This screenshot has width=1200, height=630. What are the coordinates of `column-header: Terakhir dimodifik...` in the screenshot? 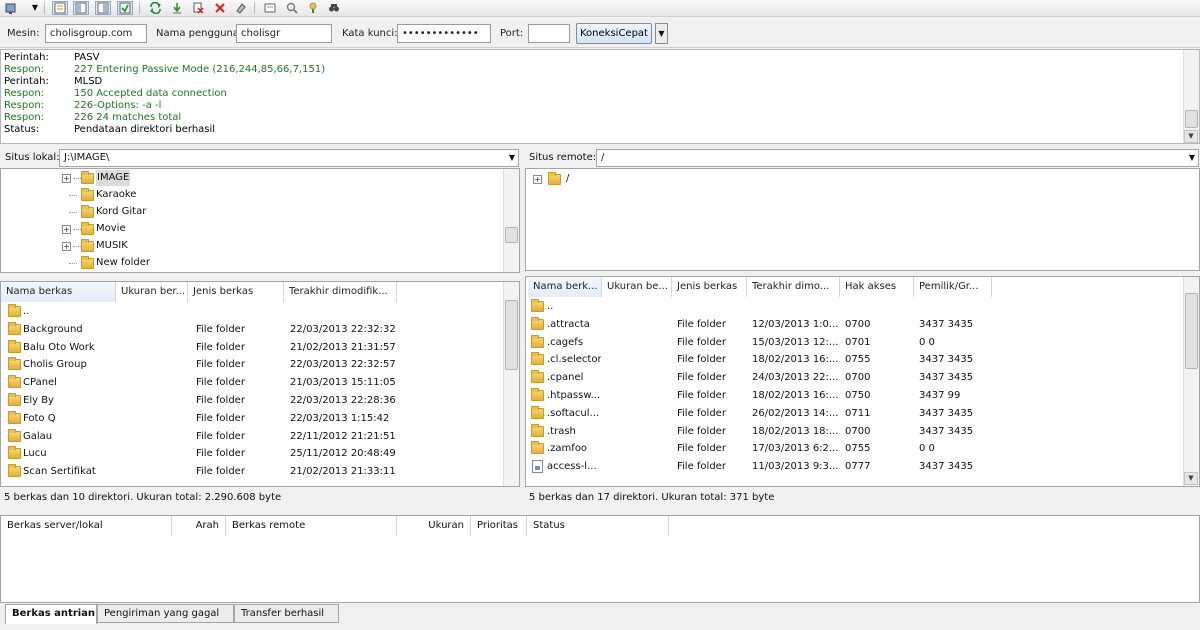 It's located at (340, 292).